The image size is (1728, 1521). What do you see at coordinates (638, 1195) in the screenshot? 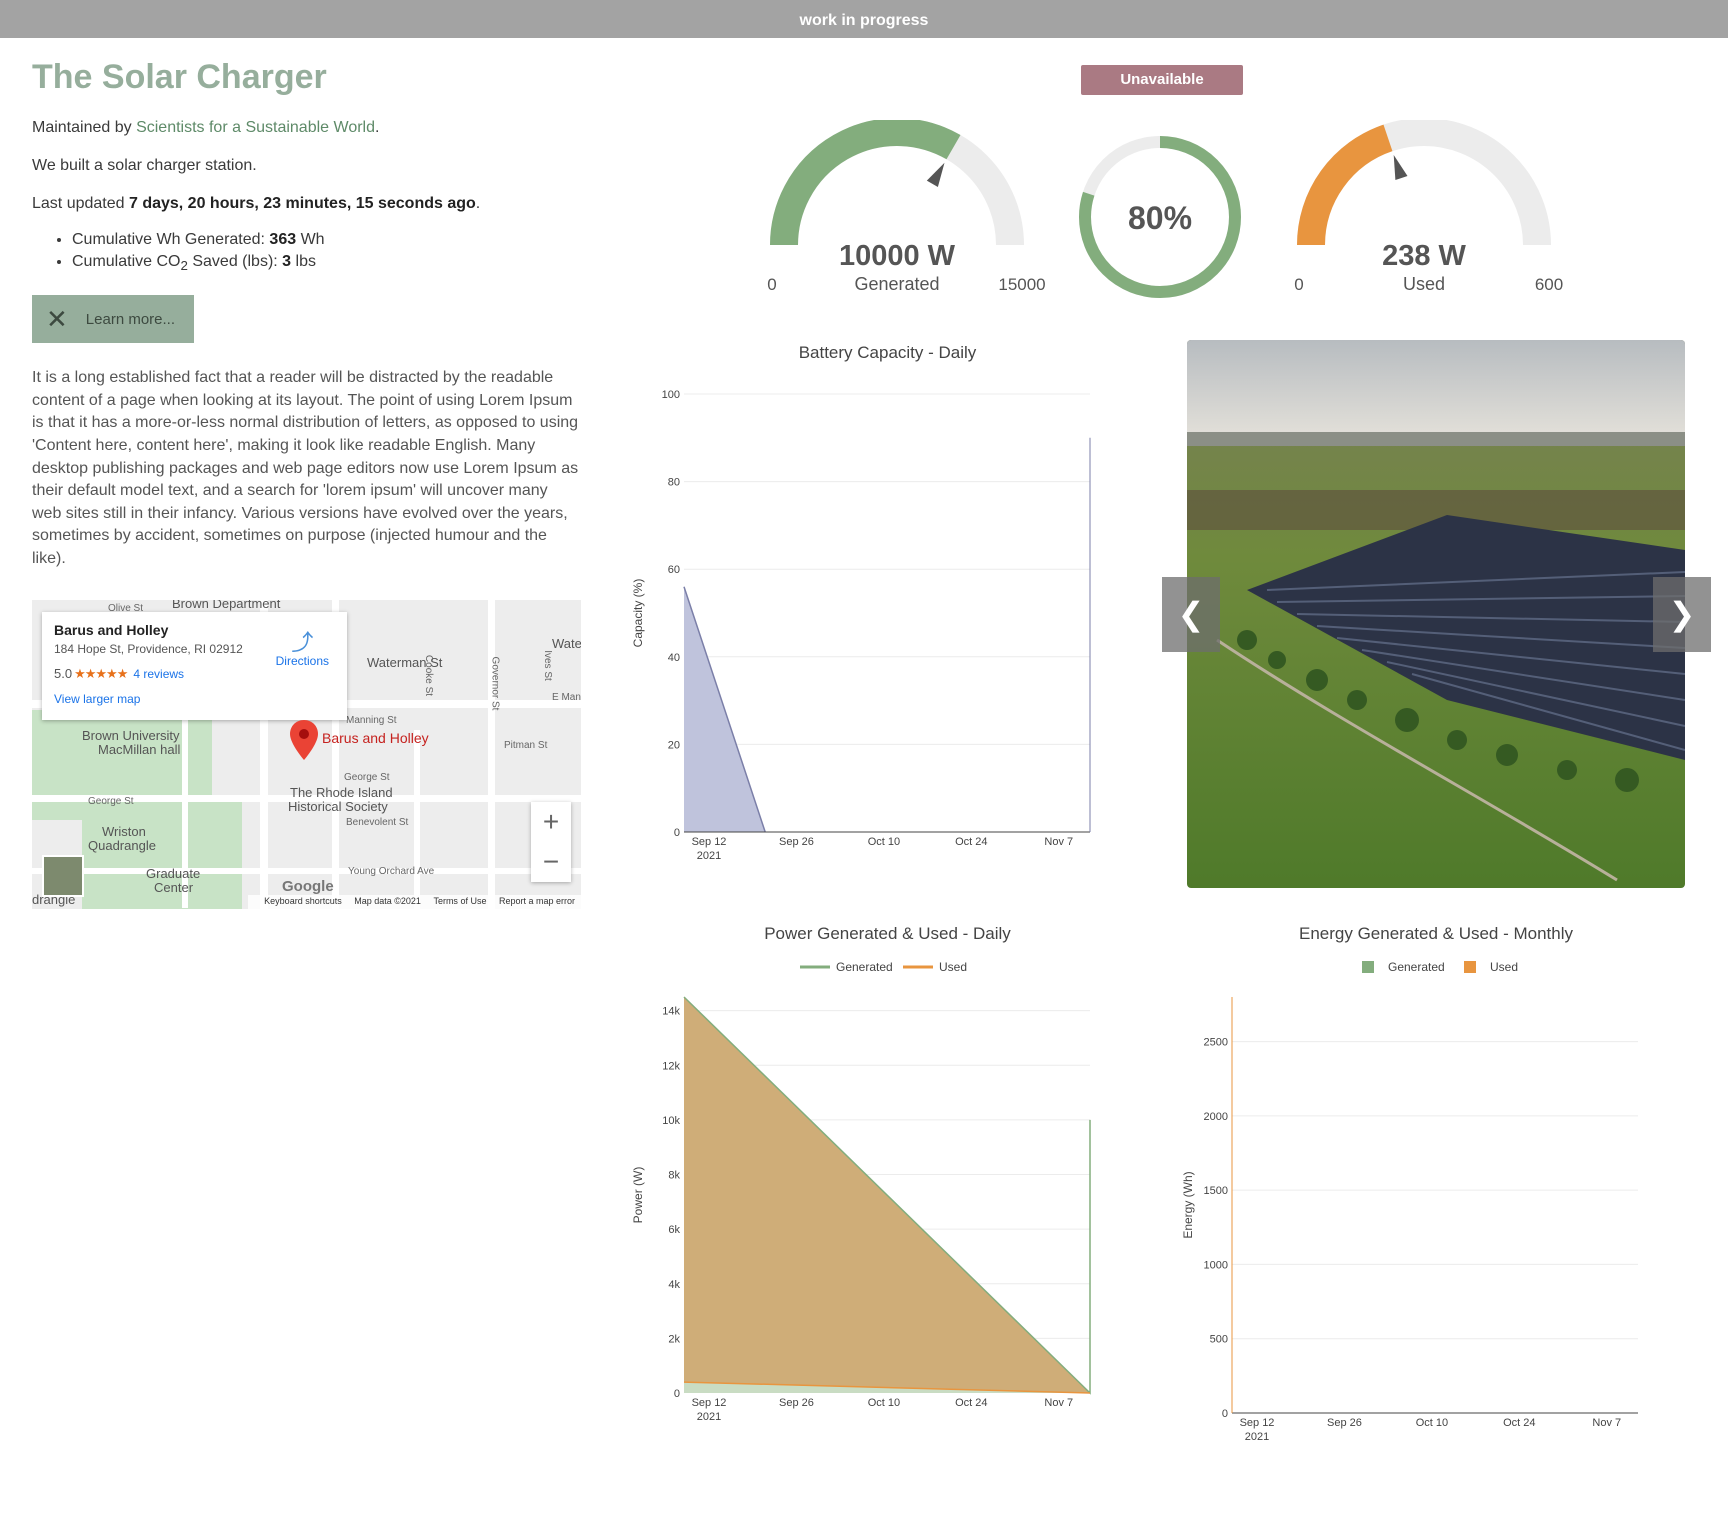
I see `y-axis-label: Power (W)` at bounding box center [638, 1195].